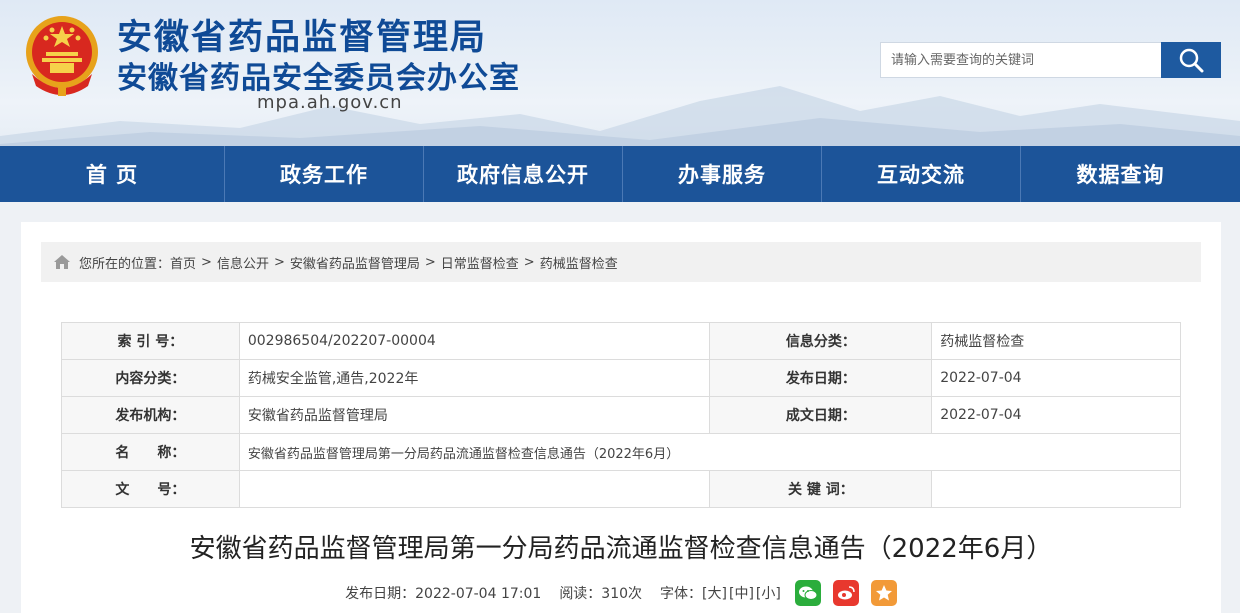 The width and height of the screenshot is (1240, 613). Describe the element at coordinates (821, 415) in the screenshot. I see `creation-date-label: 成文日期：` at that location.